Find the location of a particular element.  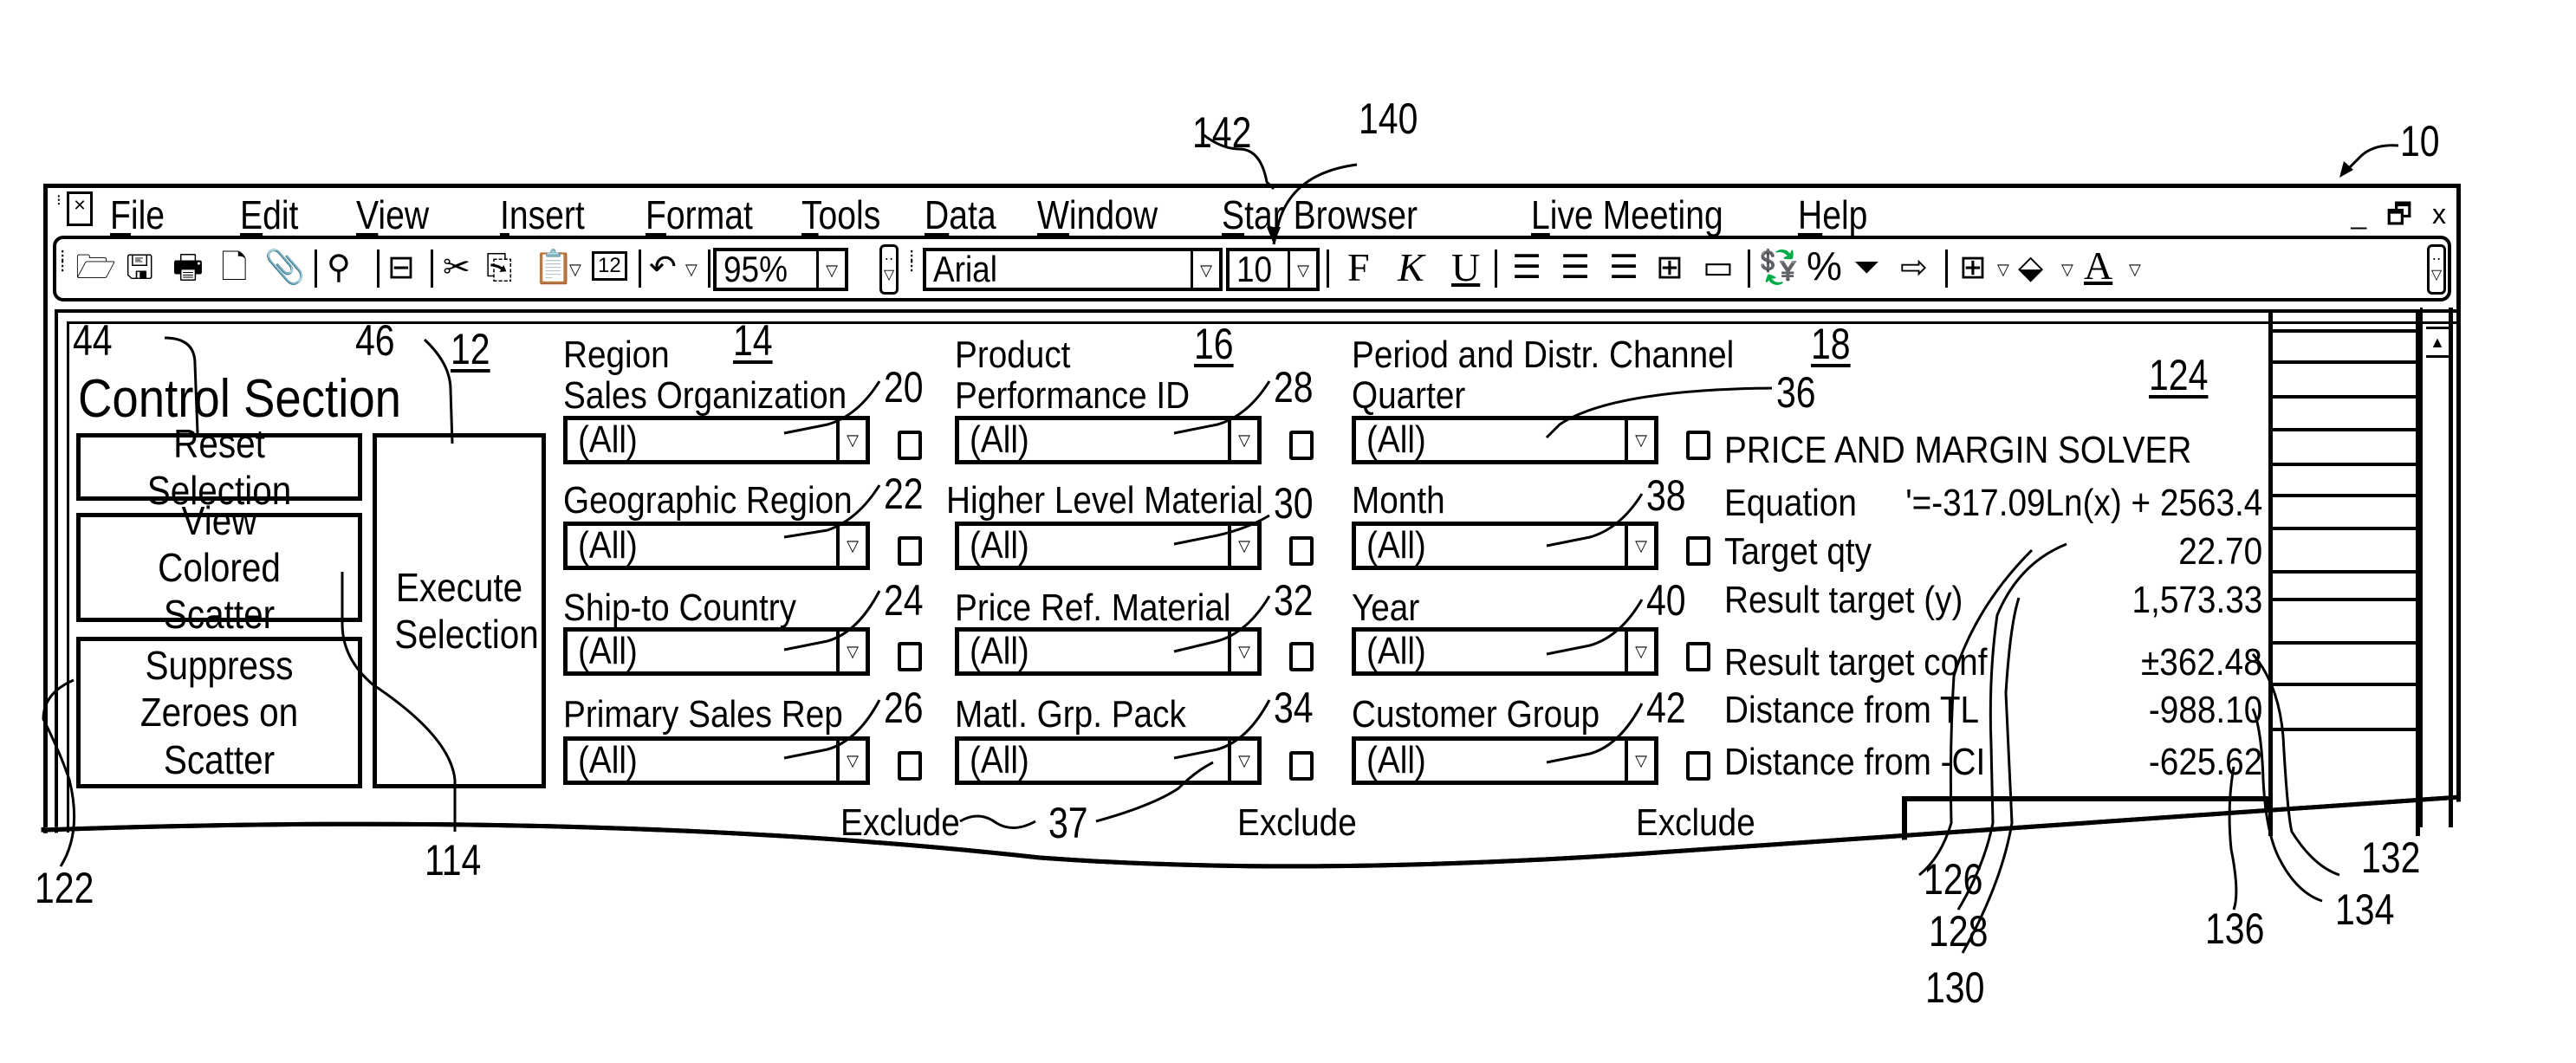

filter-icon: ⏷ is located at coordinates (1866, 267).